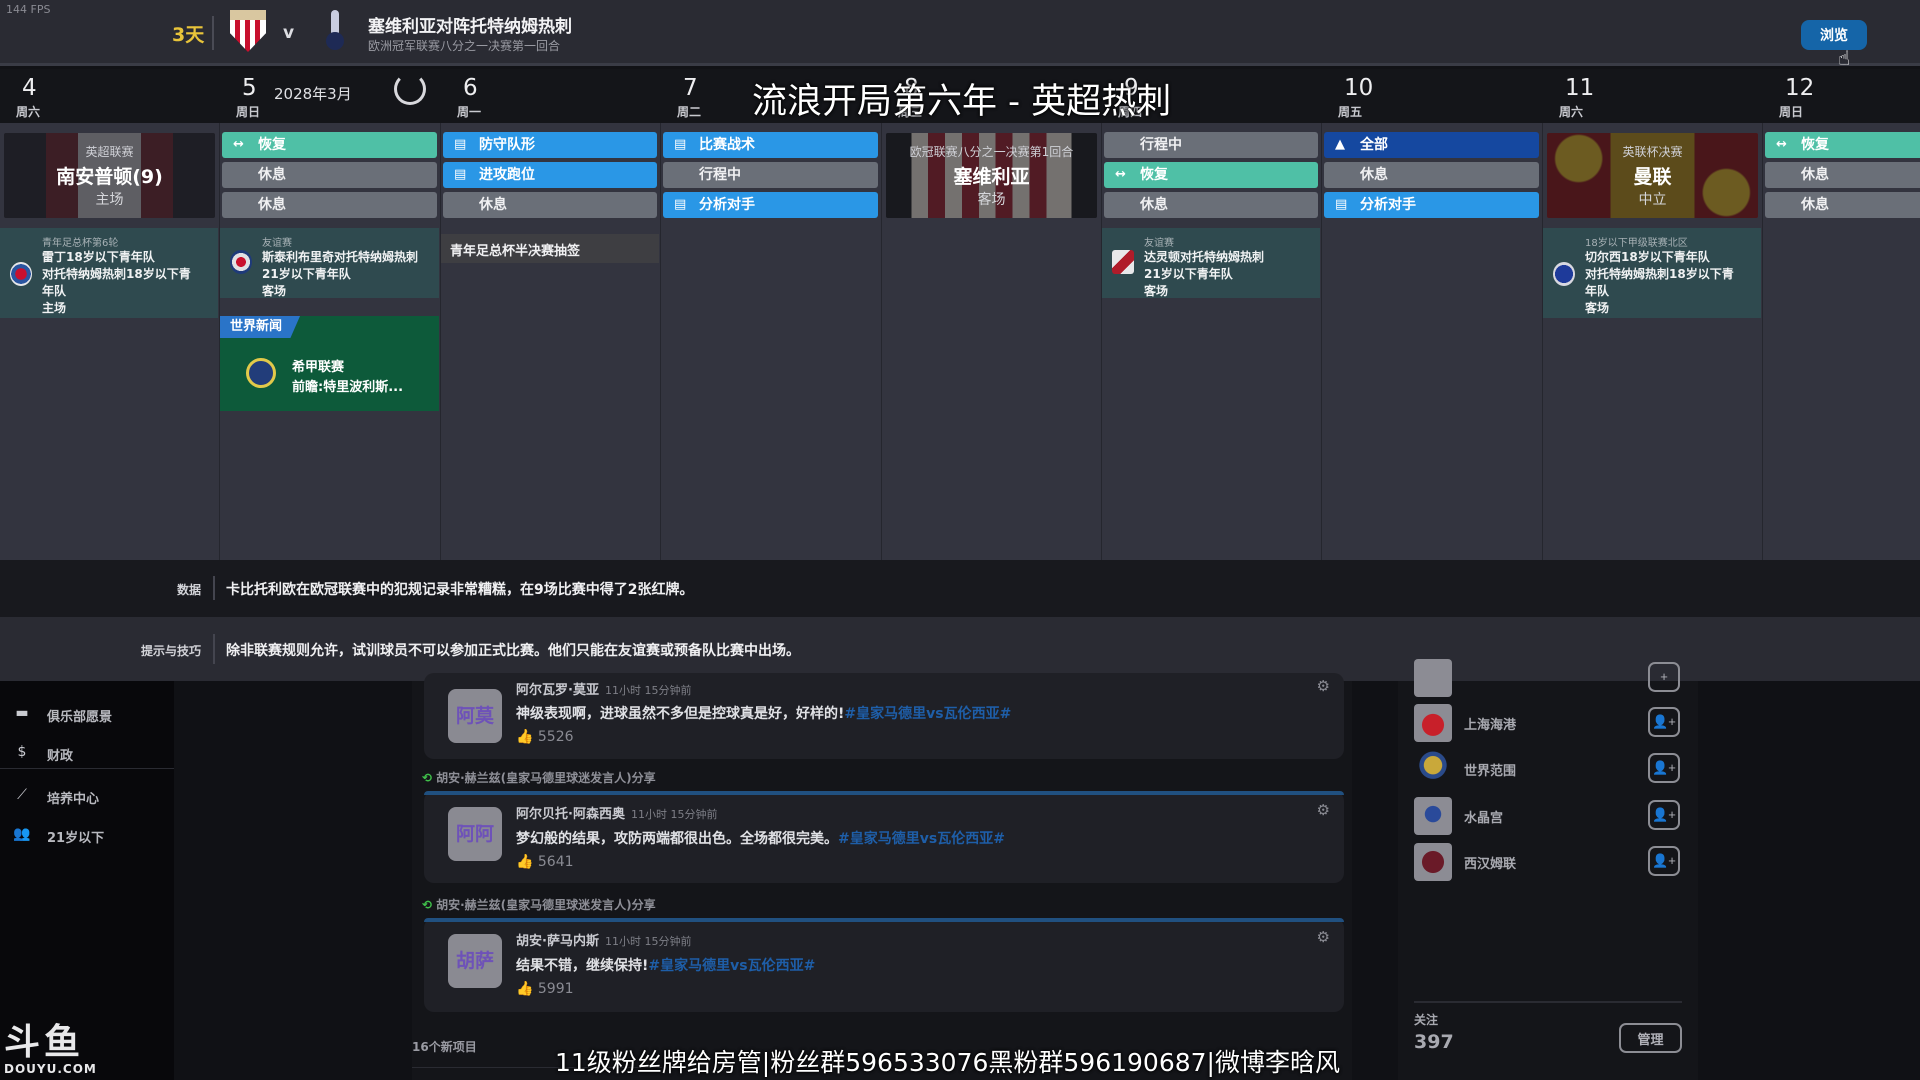  I want to click on u21-icon: 👥, so click(22, 834).